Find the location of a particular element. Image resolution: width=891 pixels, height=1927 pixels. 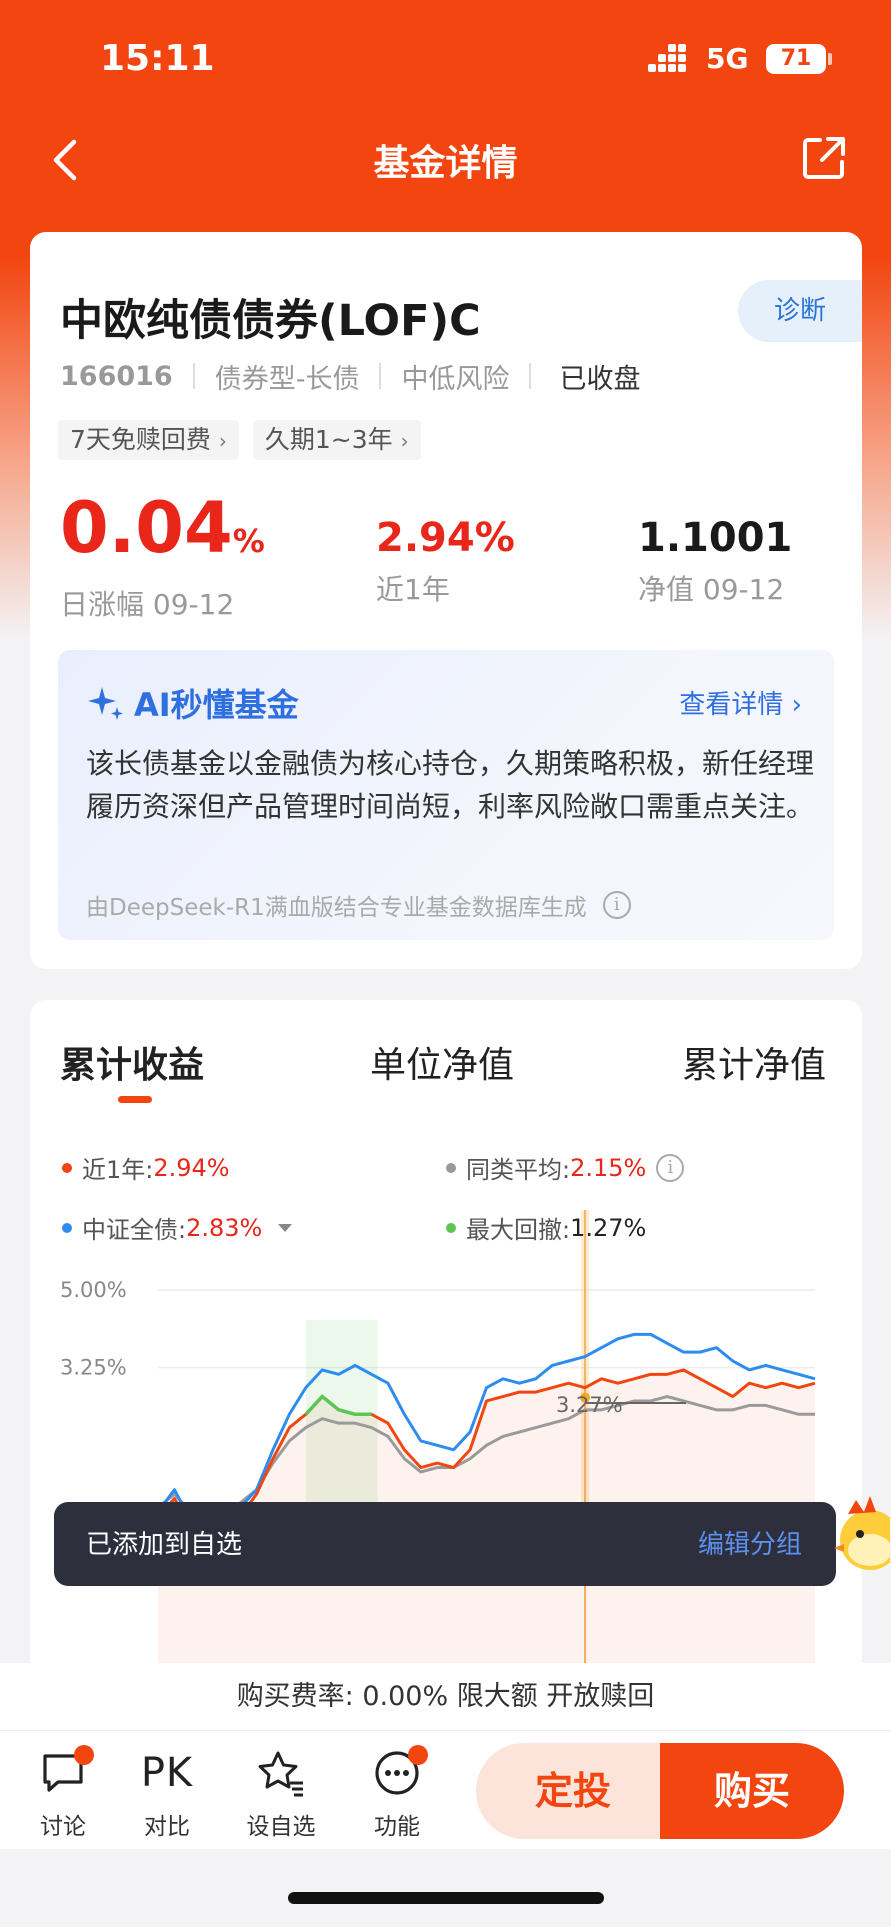

discuss-label: 讨论 is located at coordinates (63, 1827).